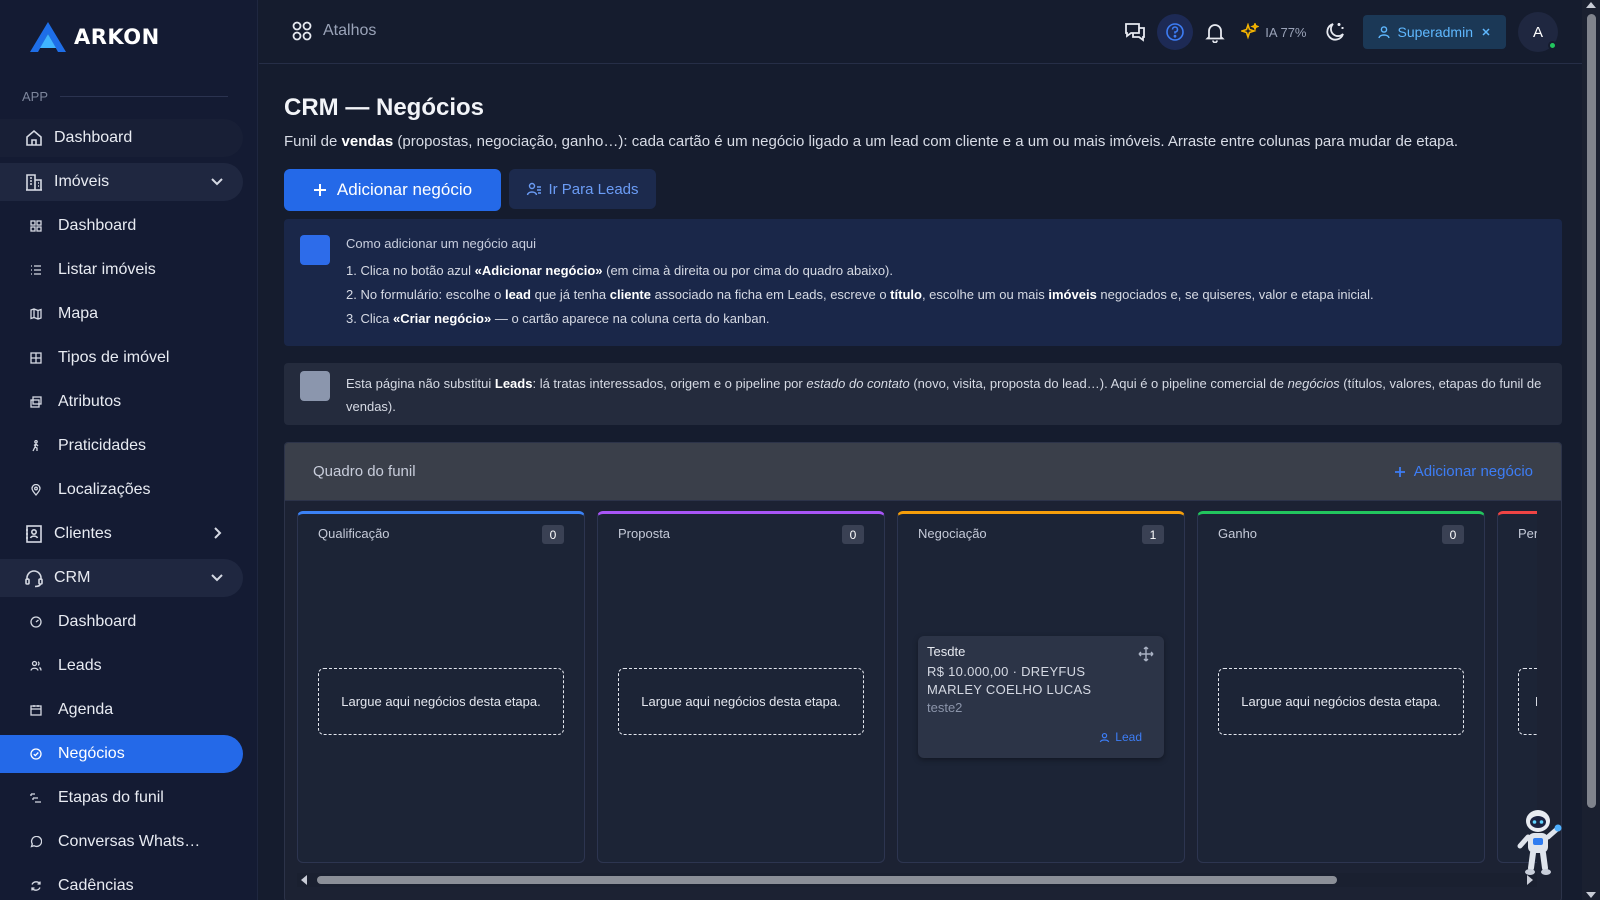 This screenshot has width=1600, height=900. Describe the element at coordinates (1527, 701) in the screenshot. I see `dropzone: La` at that location.